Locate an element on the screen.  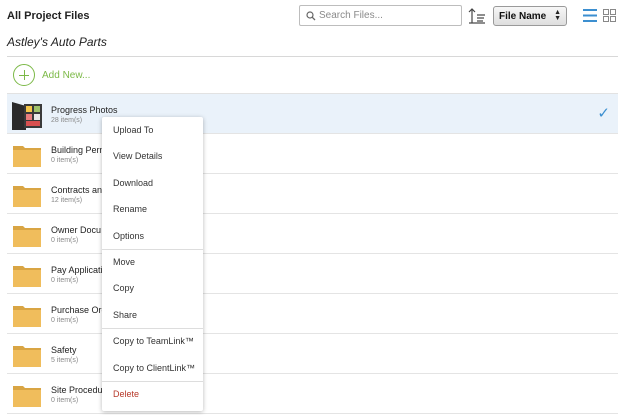
file-row: Building Perm 0 item(s) is located at coordinates (312, 154).